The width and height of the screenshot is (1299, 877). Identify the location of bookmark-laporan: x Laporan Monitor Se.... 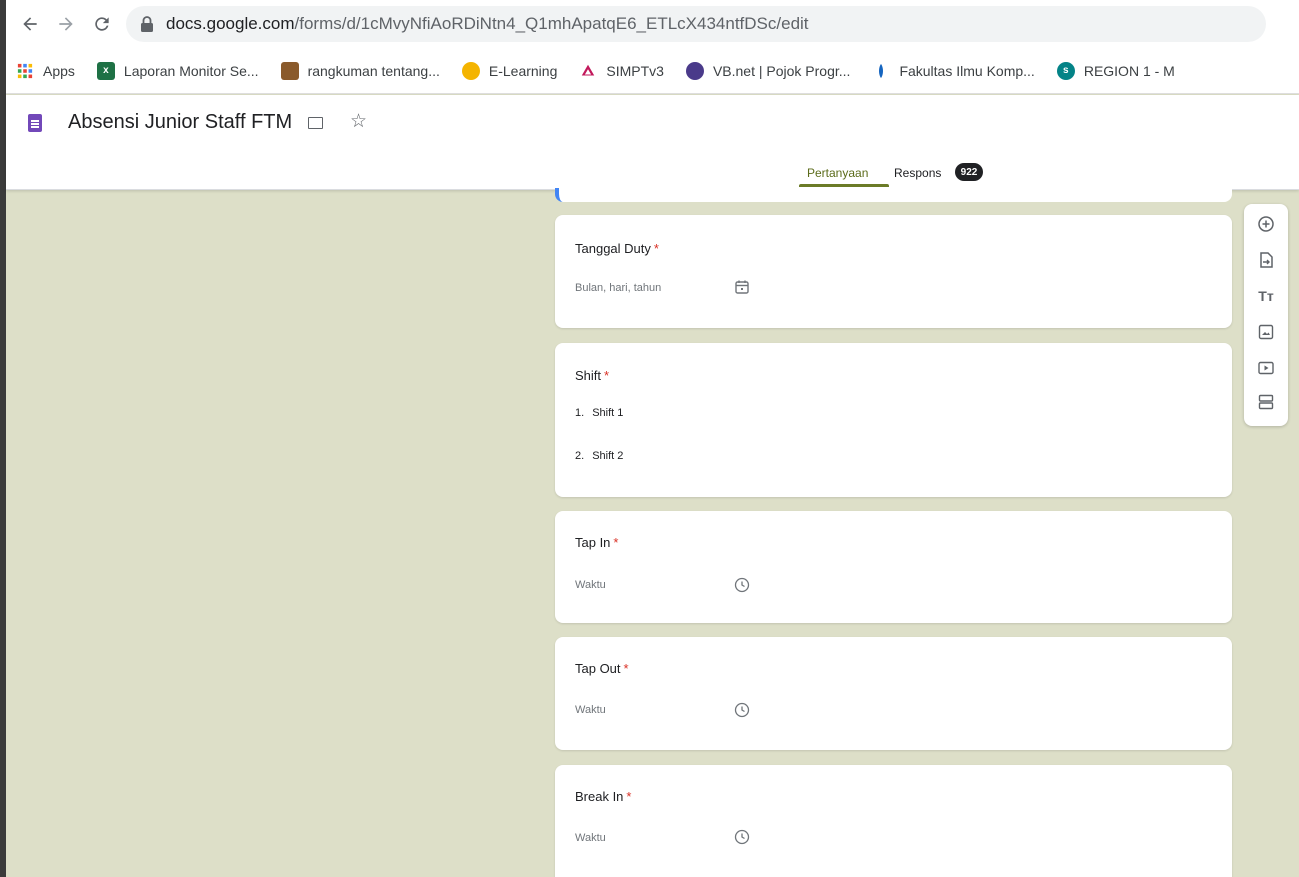
(177, 70).